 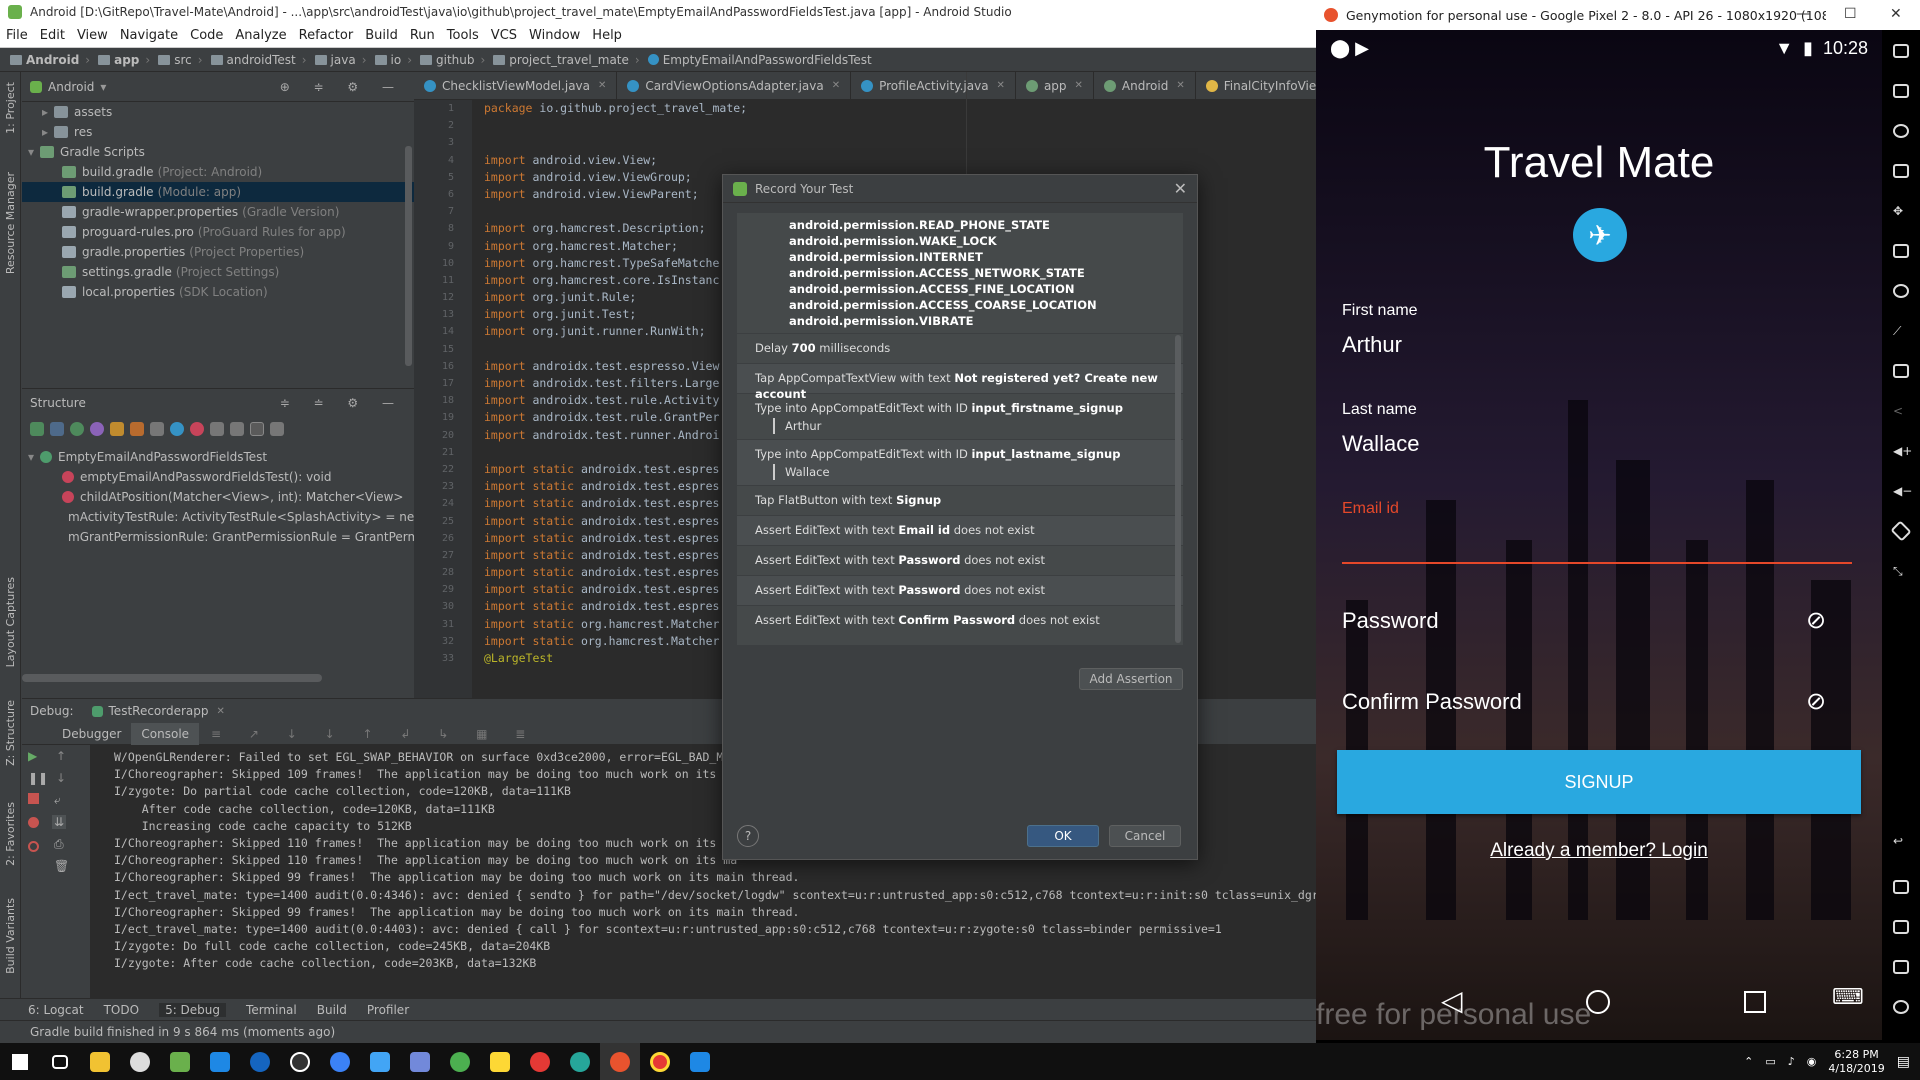 What do you see at coordinates (615, 108) in the screenshot?
I see `code-line: package io.github.project_travel_mate;` at bounding box center [615, 108].